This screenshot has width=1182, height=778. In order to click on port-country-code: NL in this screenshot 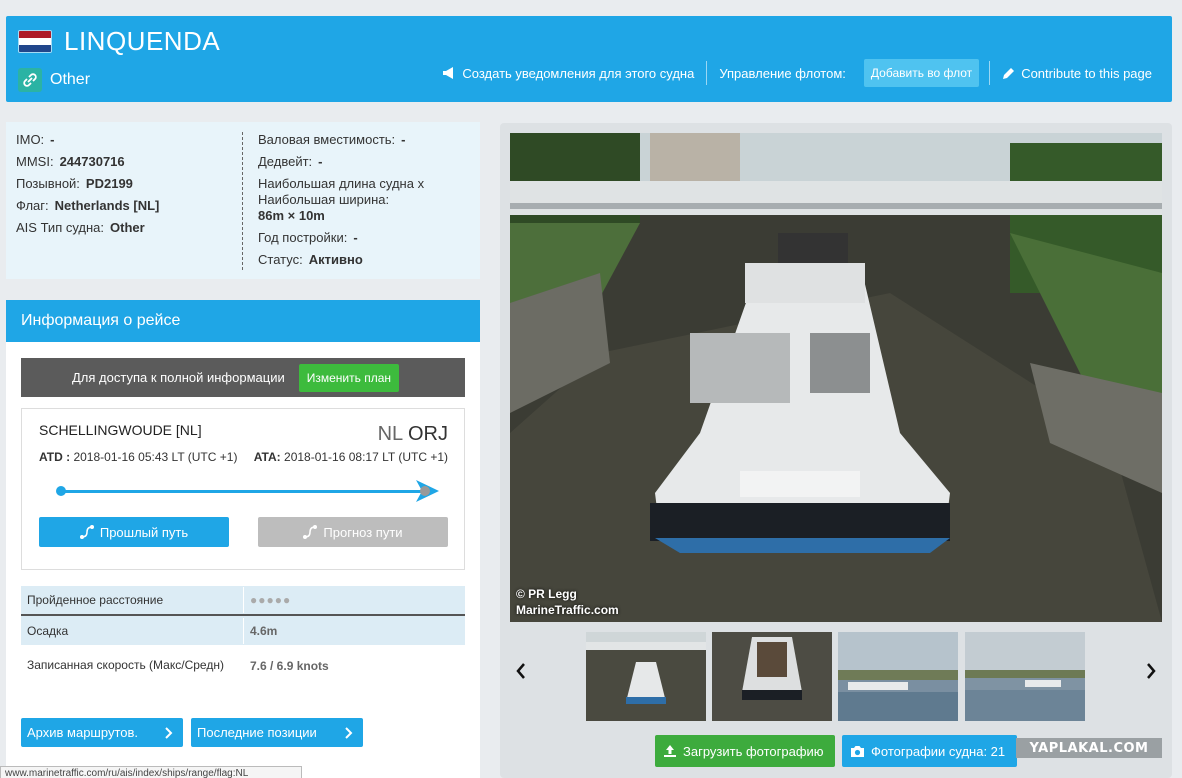, I will do `click(390, 434)`.